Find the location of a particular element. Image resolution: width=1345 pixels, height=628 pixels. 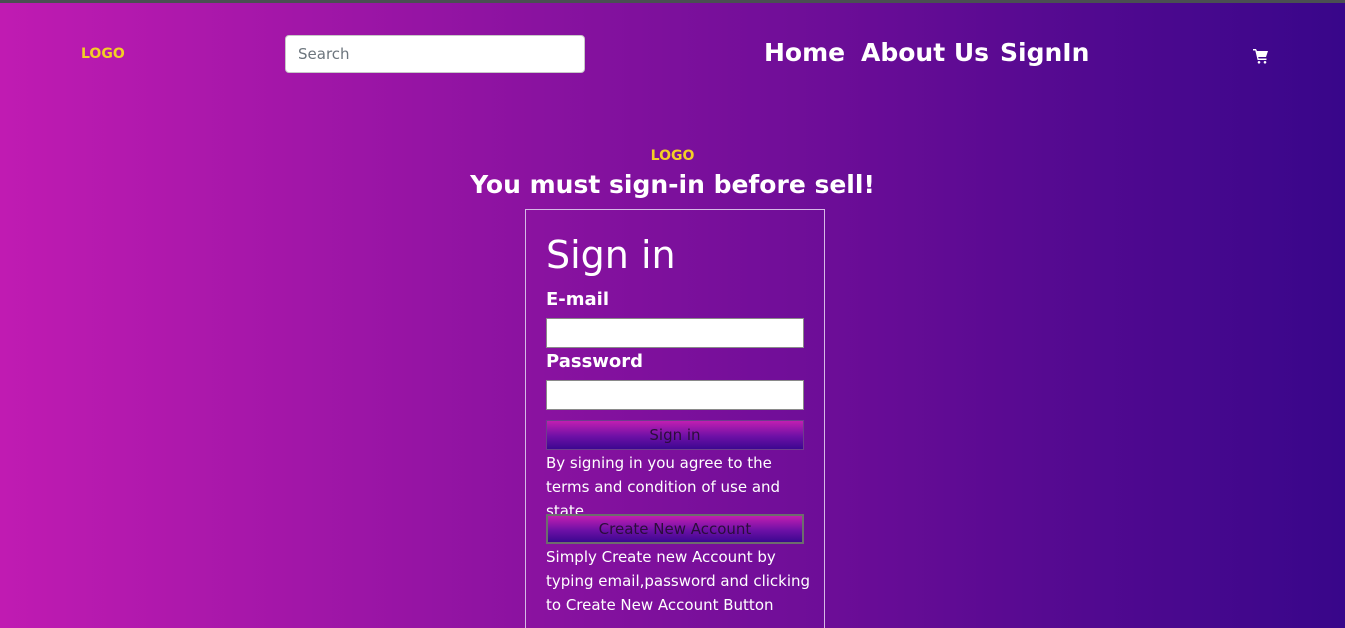

signin-button: Sign in is located at coordinates (675, 435).